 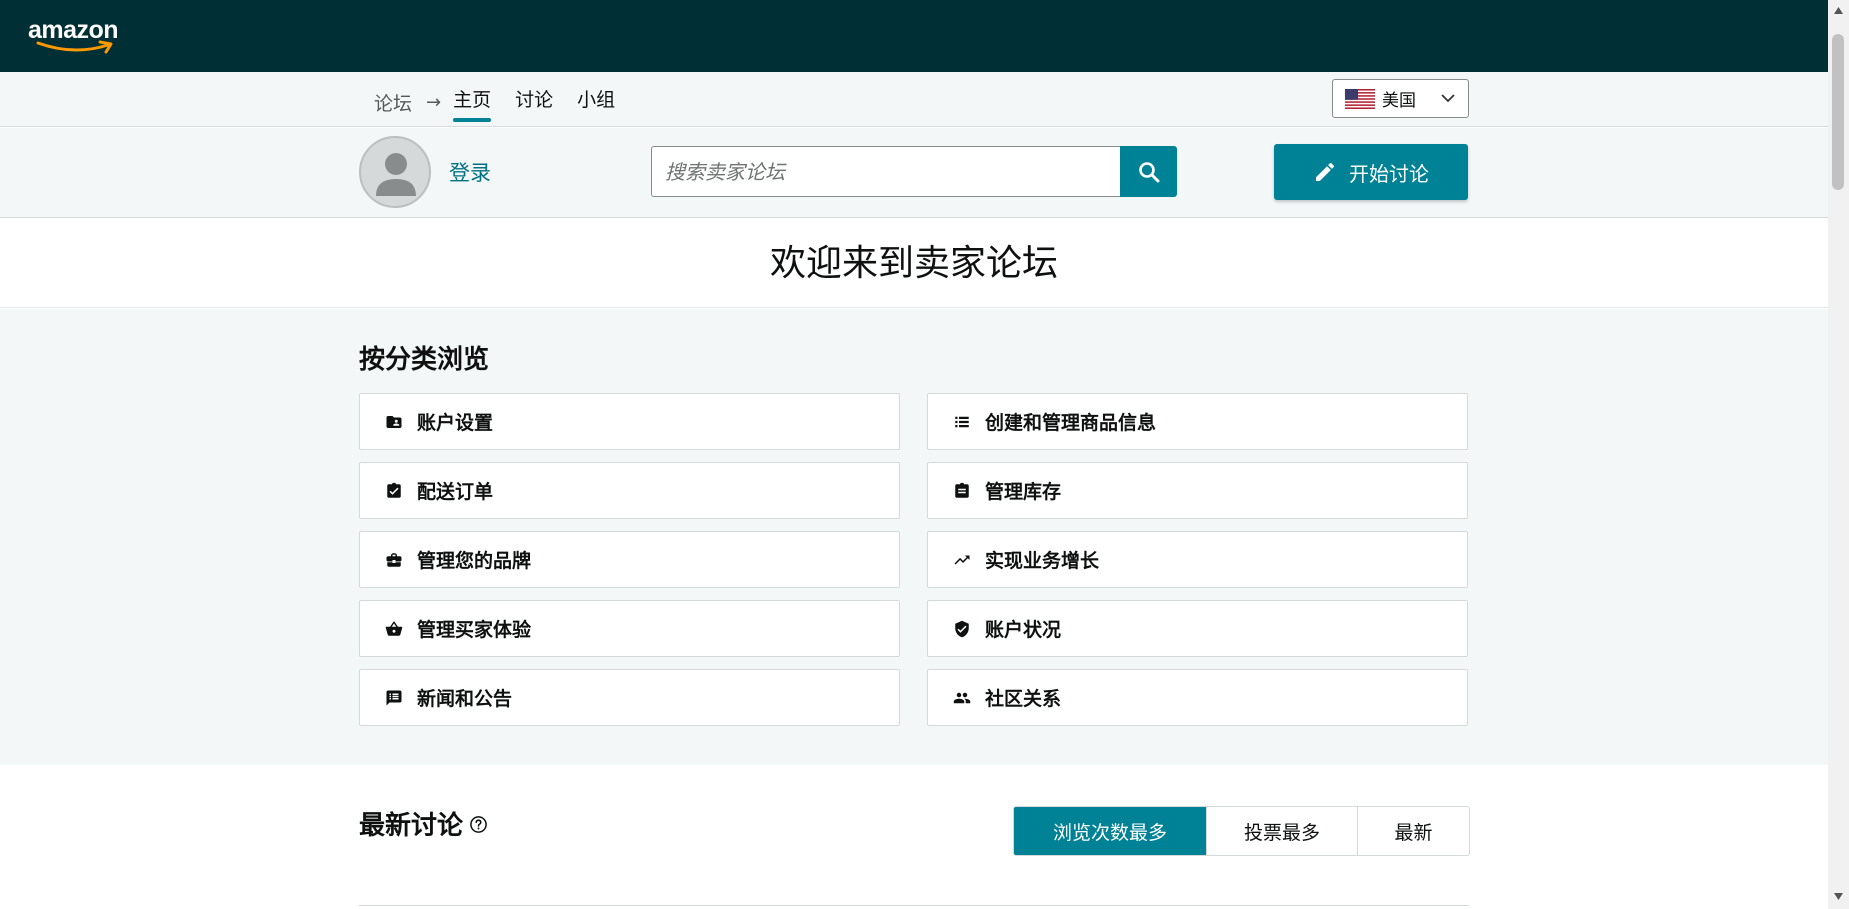 I want to click on category-label: 新闻和公告, so click(x=465, y=699).